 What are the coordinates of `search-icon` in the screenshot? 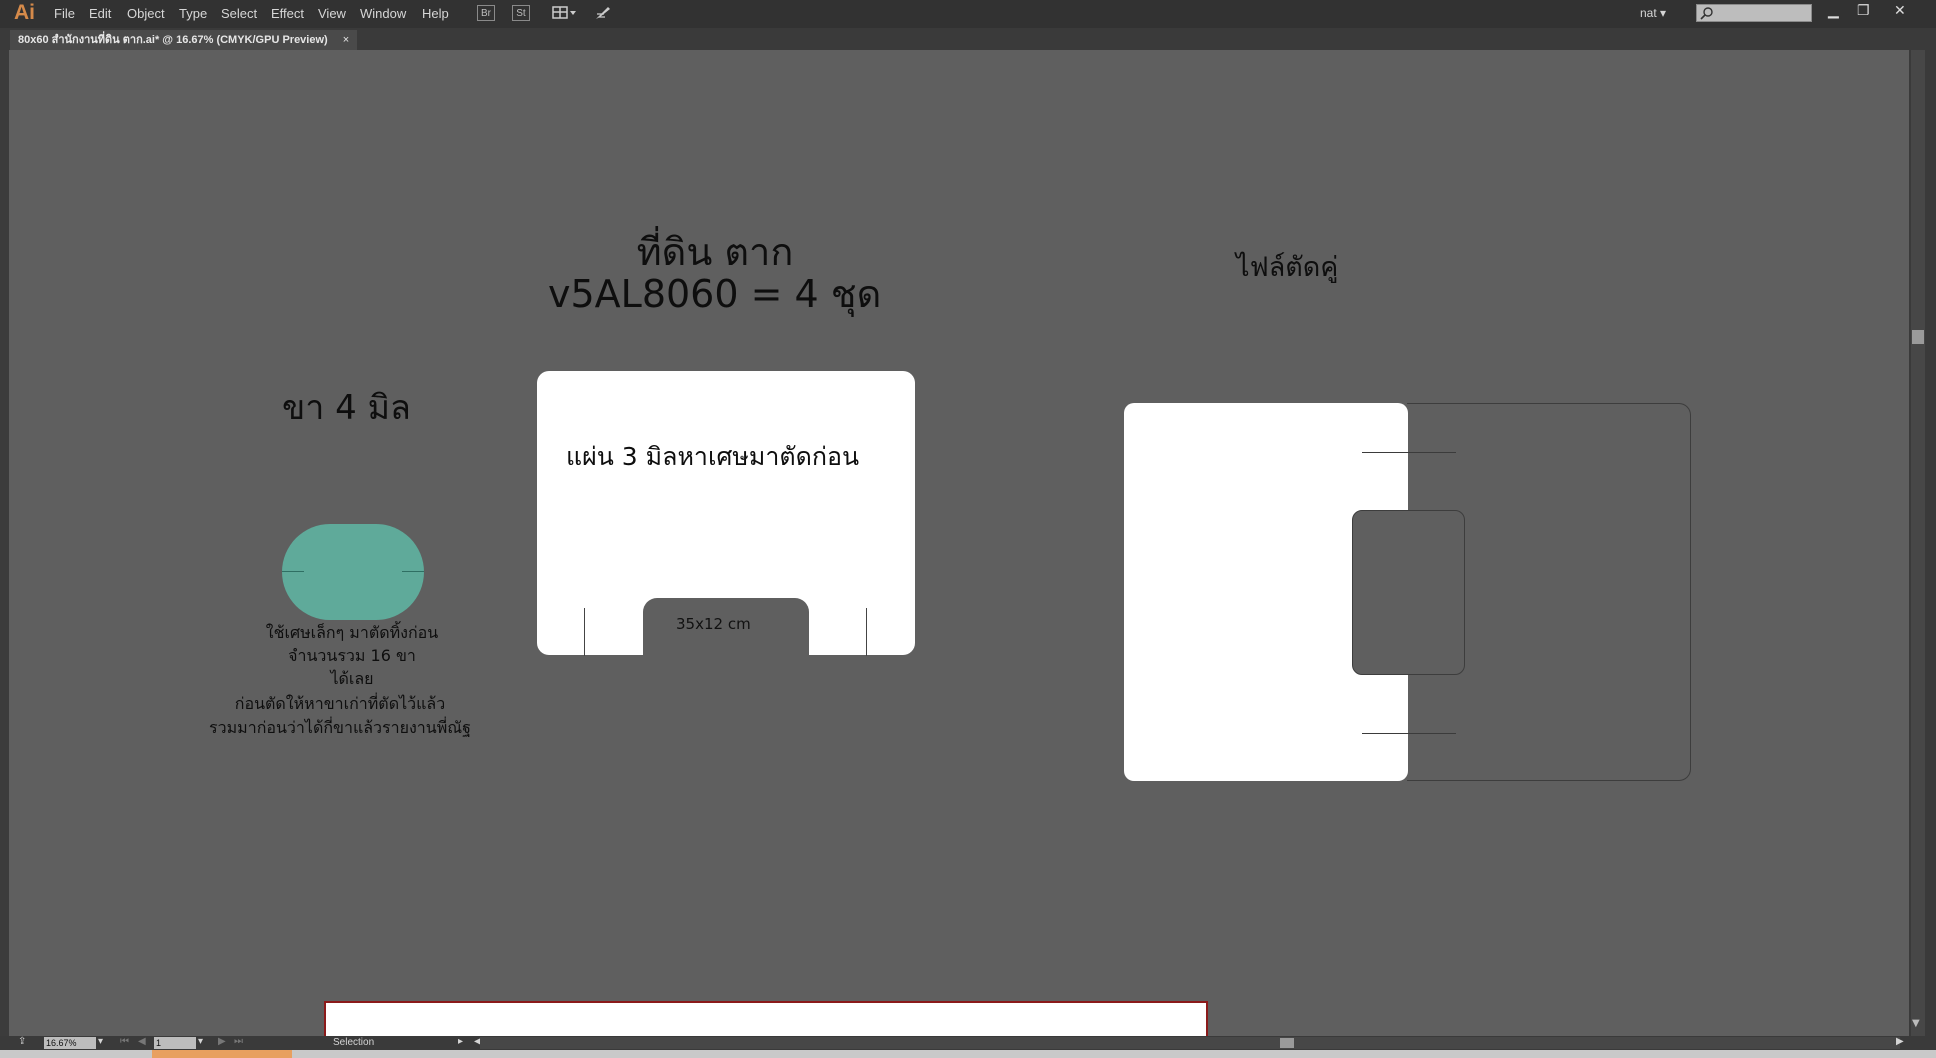 It's located at (1706, 13).